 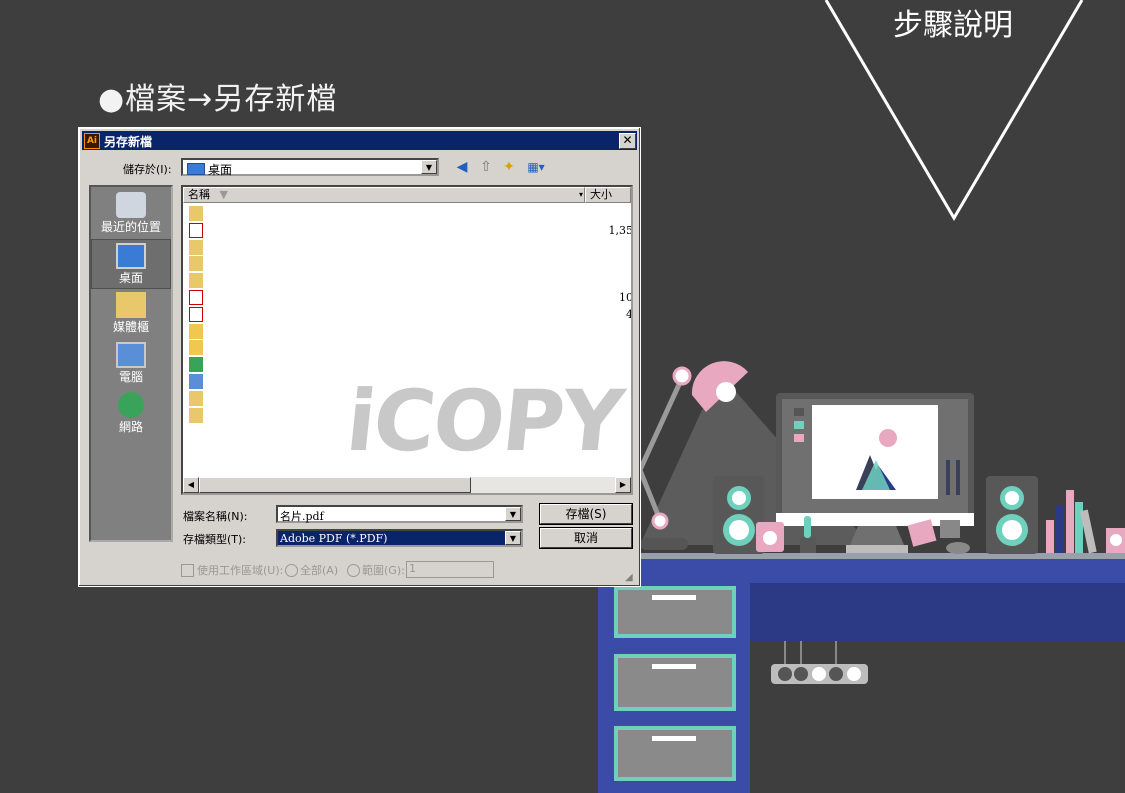 What do you see at coordinates (581, 195) in the screenshot?
I see `column-dropdown-icon: ▾` at bounding box center [581, 195].